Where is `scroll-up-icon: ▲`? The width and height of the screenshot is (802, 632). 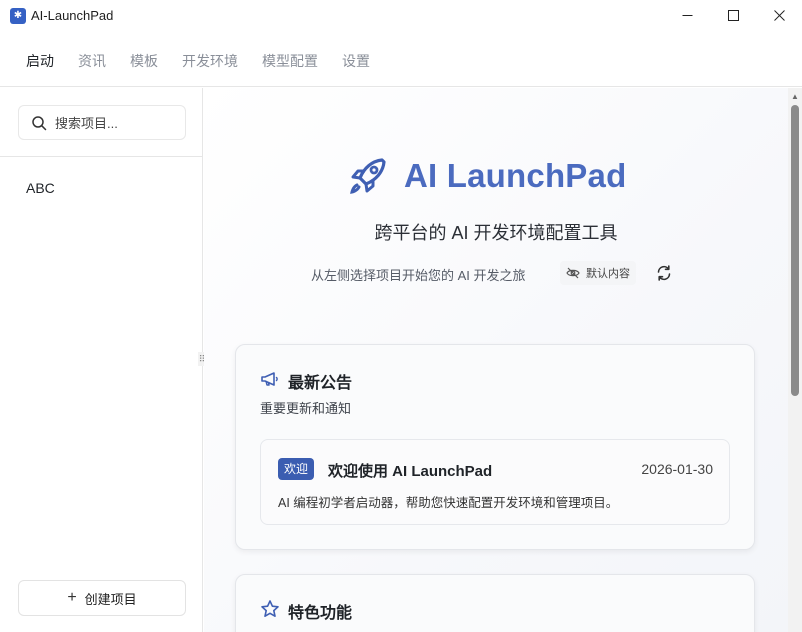 scroll-up-icon: ▲ is located at coordinates (795, 96).